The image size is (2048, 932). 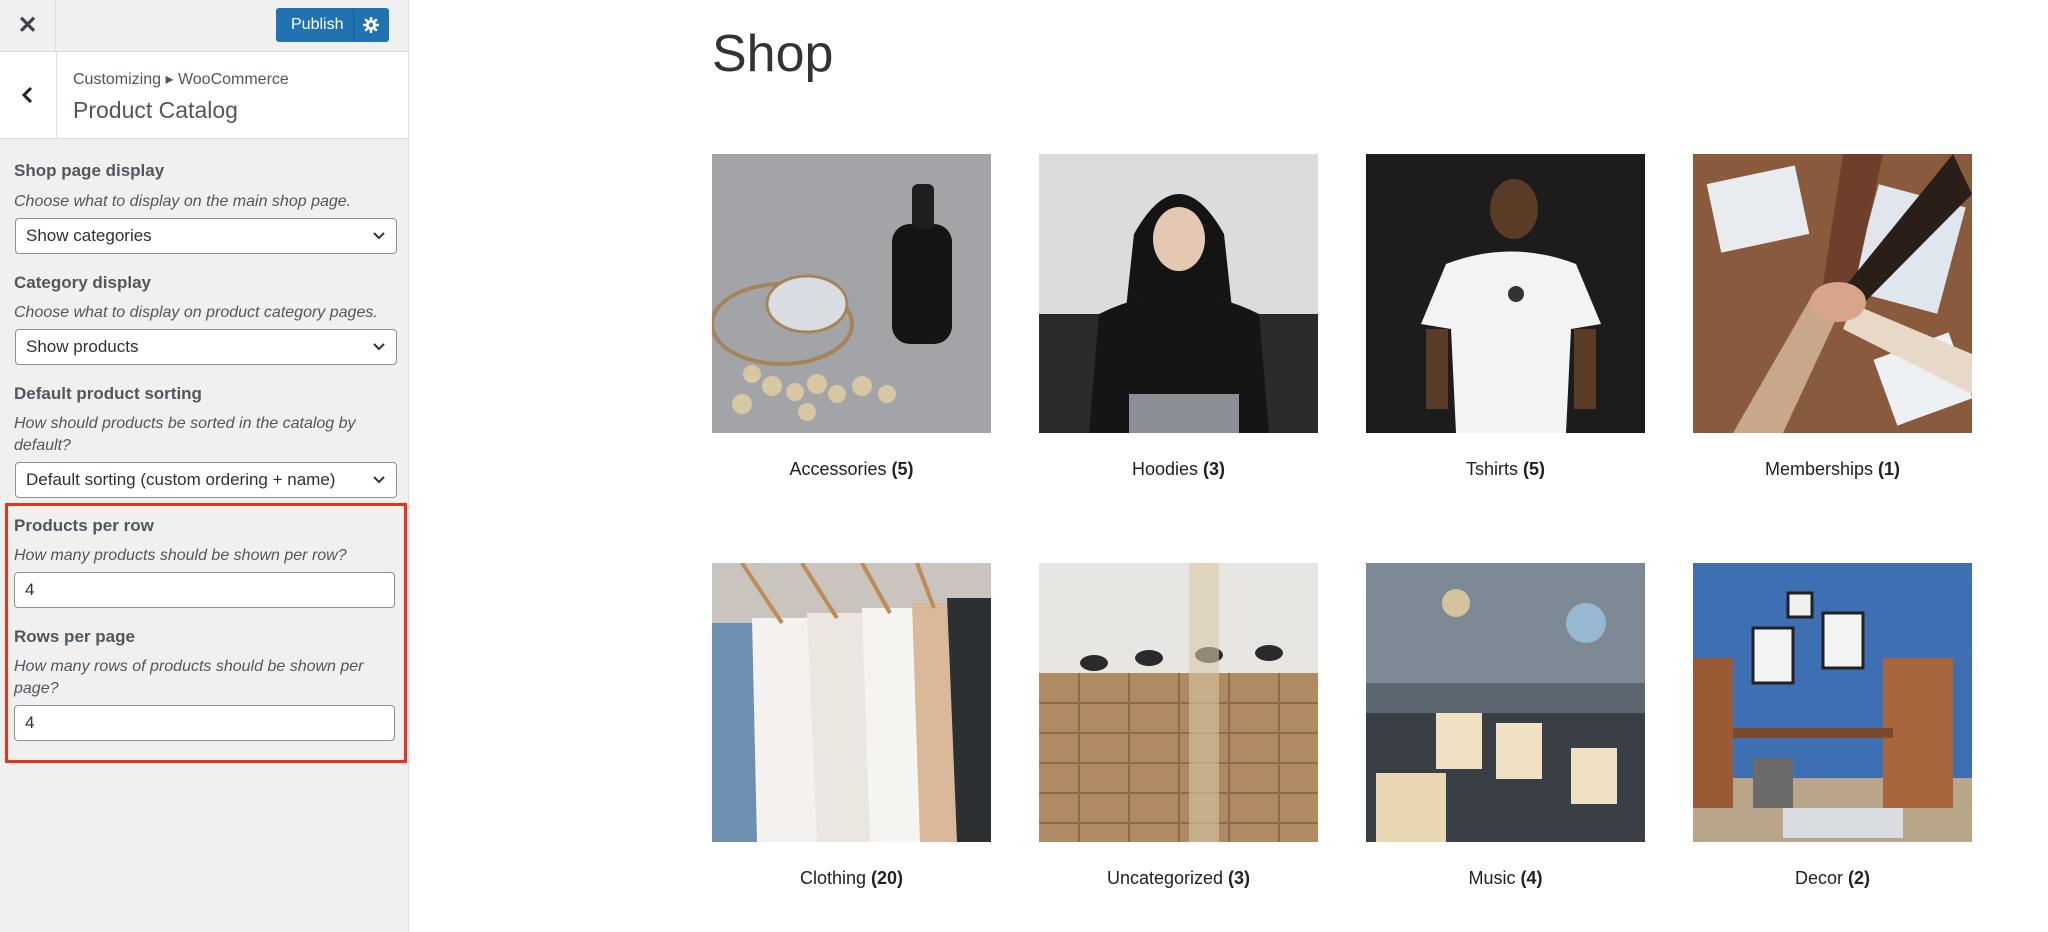 What do you see at coordinates (1165, 878) in the screenshot?
I see `category-name: Uncategorized` at bounding box center [1165, 878].